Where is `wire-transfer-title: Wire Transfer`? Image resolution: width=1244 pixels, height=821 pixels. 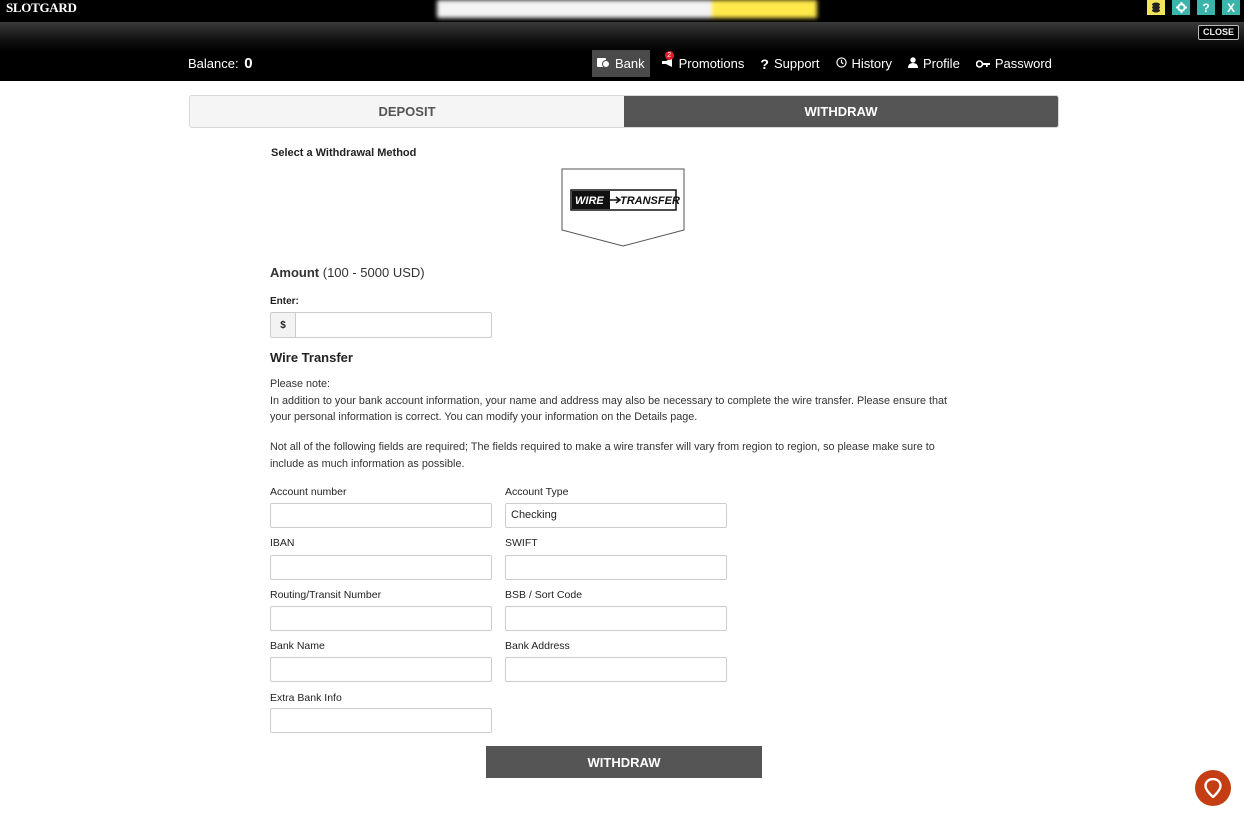 wire-transfer-title: Wire Transfer is located at coordinates (311, 357).